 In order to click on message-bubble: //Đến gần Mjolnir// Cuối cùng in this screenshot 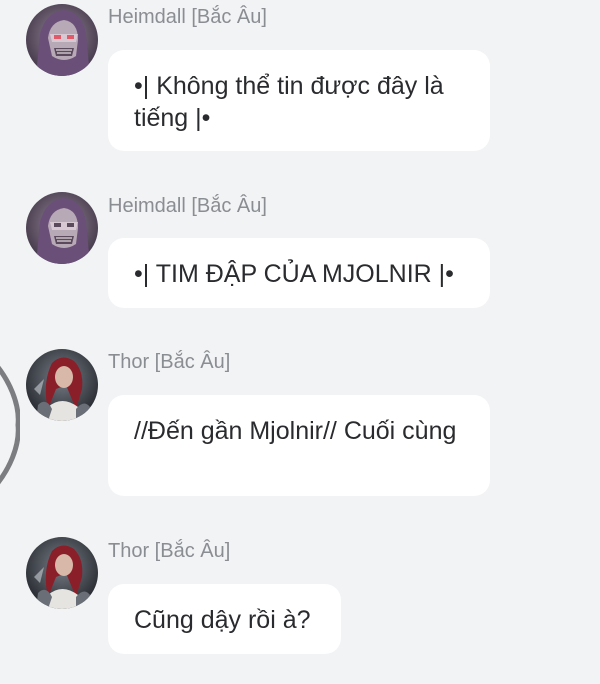, I will do `click(299, 445)`.